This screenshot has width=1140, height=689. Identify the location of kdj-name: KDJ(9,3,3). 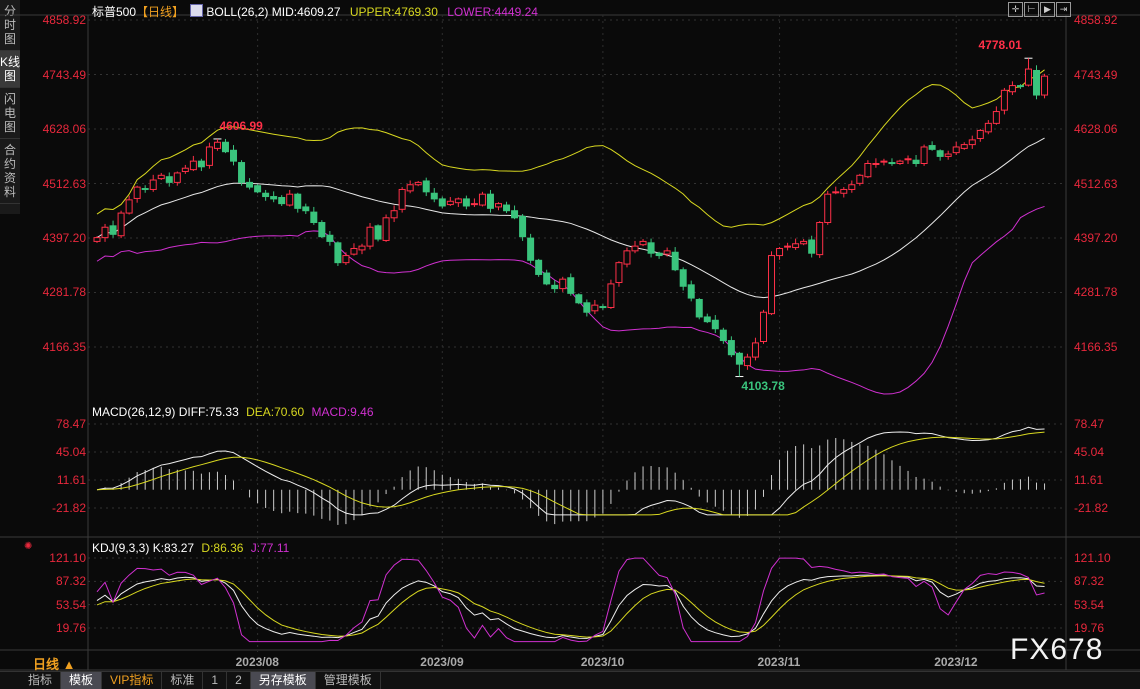
(120, 548).